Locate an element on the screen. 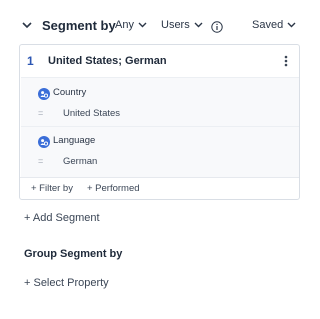  select-property-button: + Select Property is located at coordinates (66, 283).